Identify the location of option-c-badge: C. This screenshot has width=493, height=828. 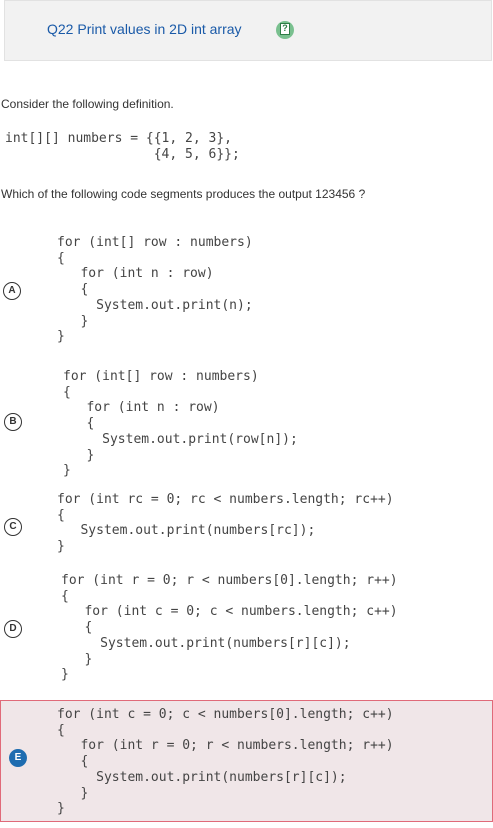
(13, 527).